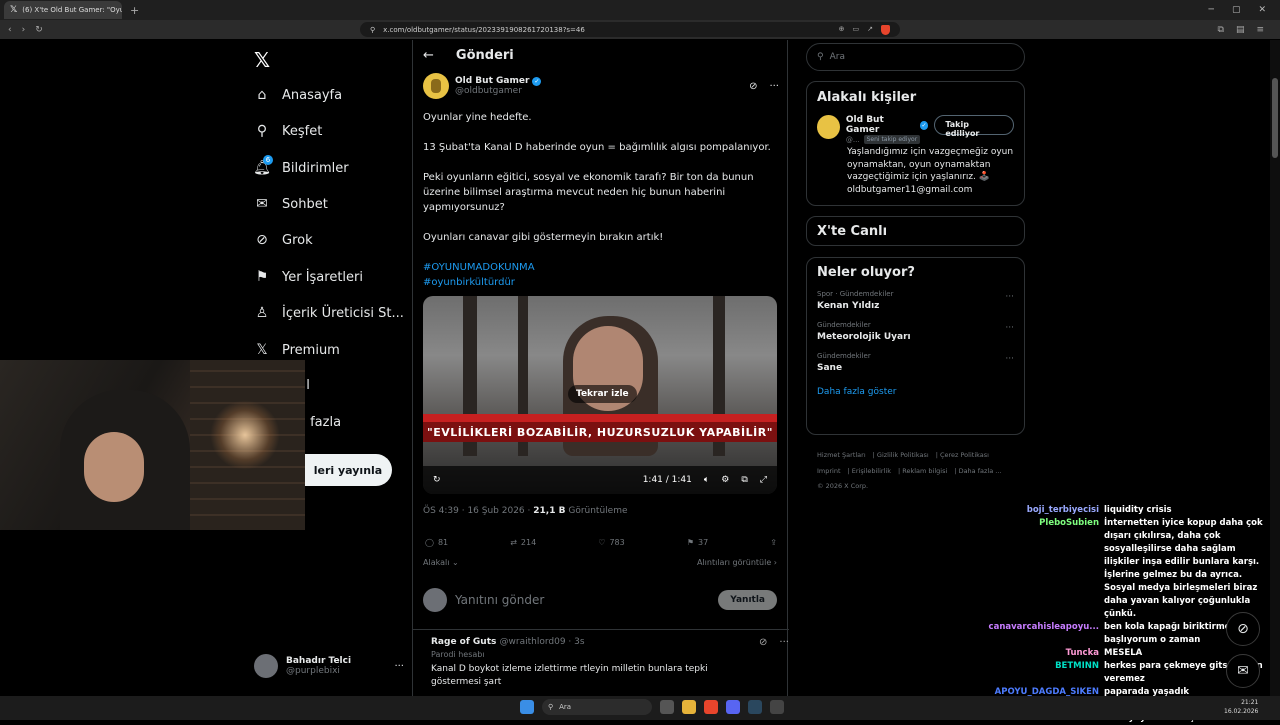 The image size is (1280, 725). Describe the element at coordinates (924, 471) in the screenshot. I see `footer-link: Reklam bilgisi` at that location.